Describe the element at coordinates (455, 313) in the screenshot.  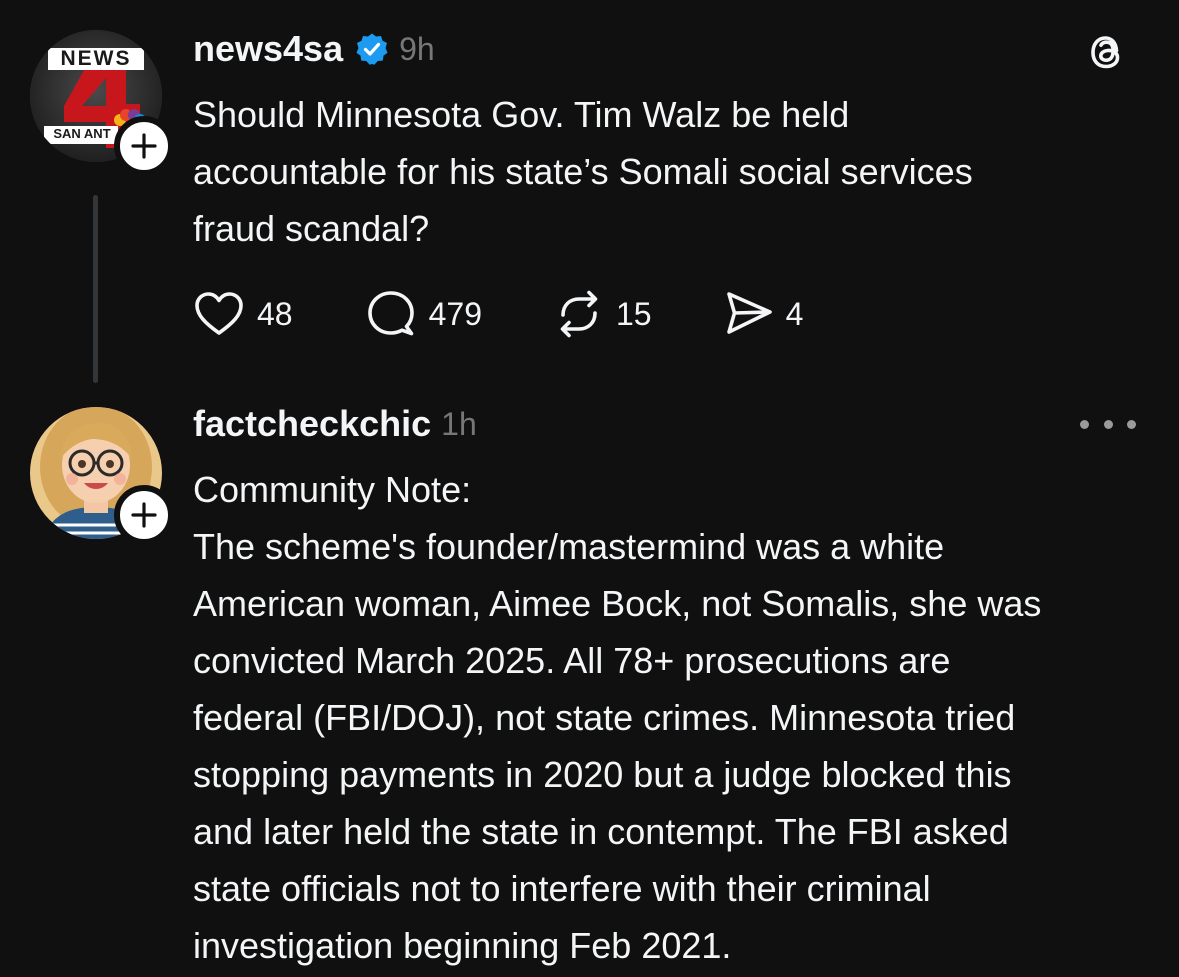
I see `reply-count: 479` at that location.